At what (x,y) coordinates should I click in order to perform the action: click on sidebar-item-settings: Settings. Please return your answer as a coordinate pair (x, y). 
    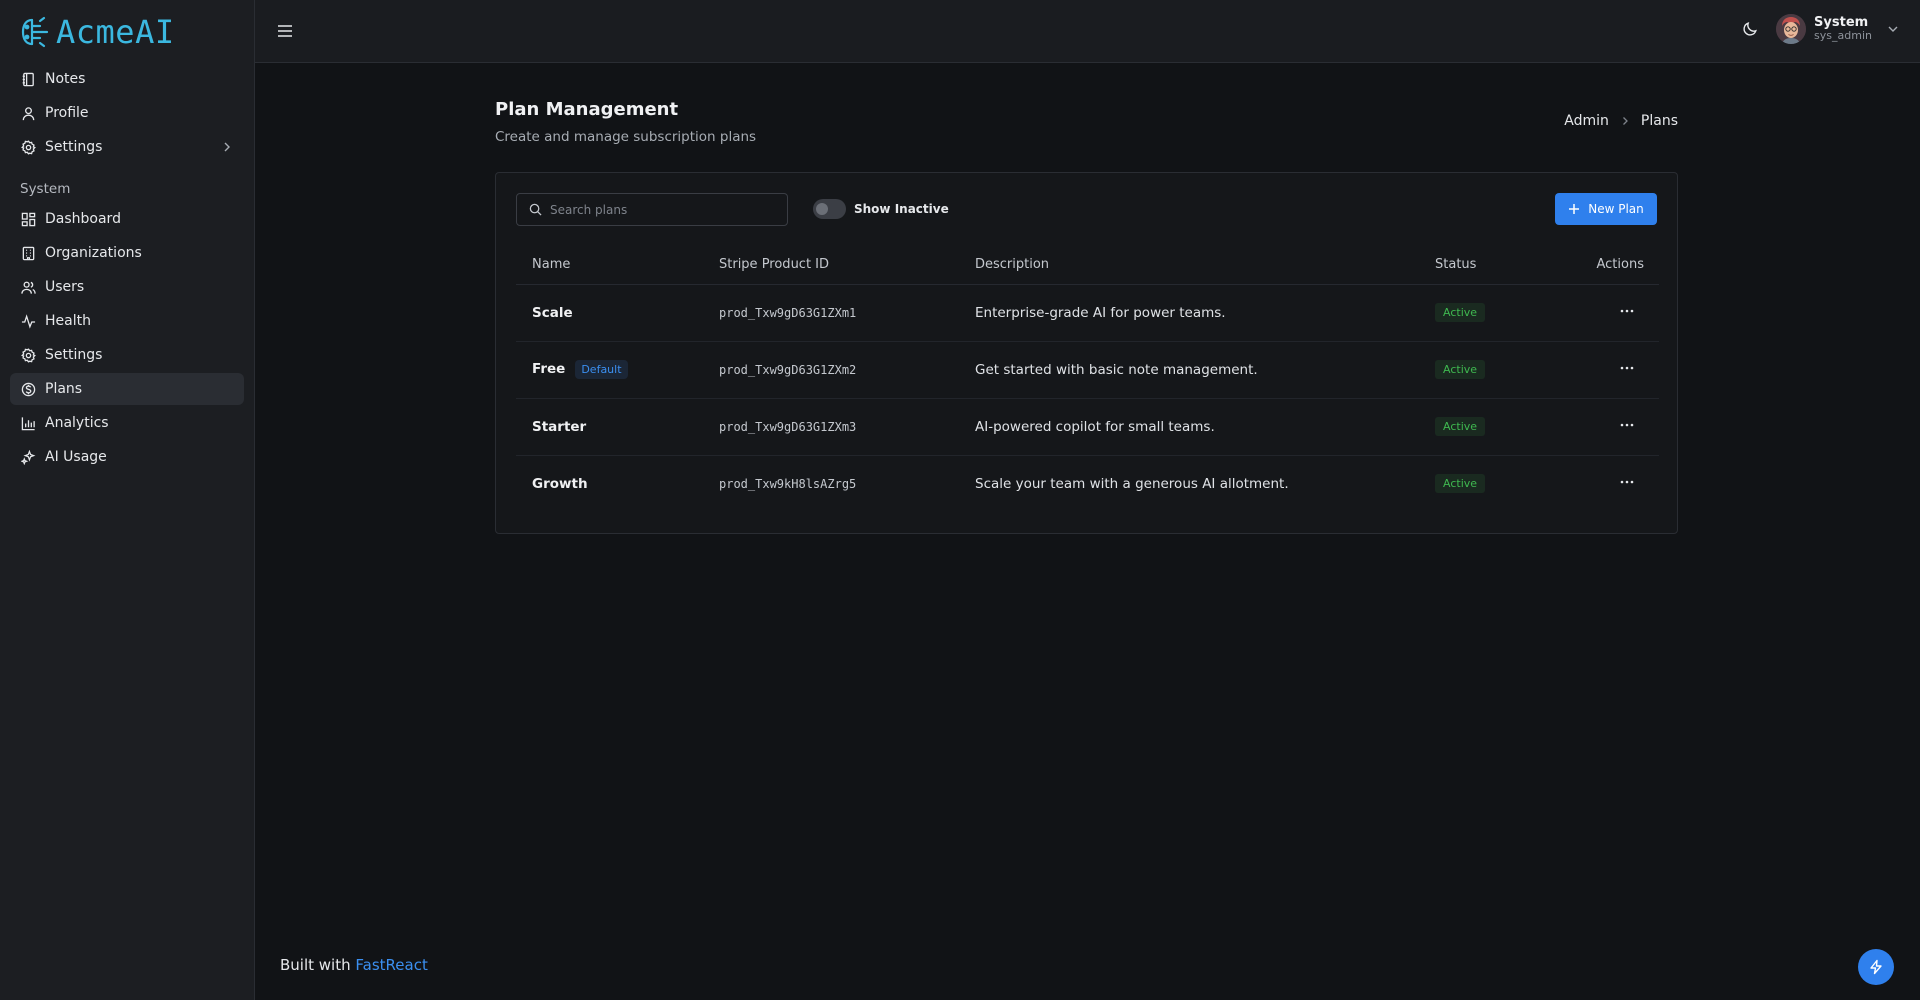
    Looking at the image, I should click on (127, 147).